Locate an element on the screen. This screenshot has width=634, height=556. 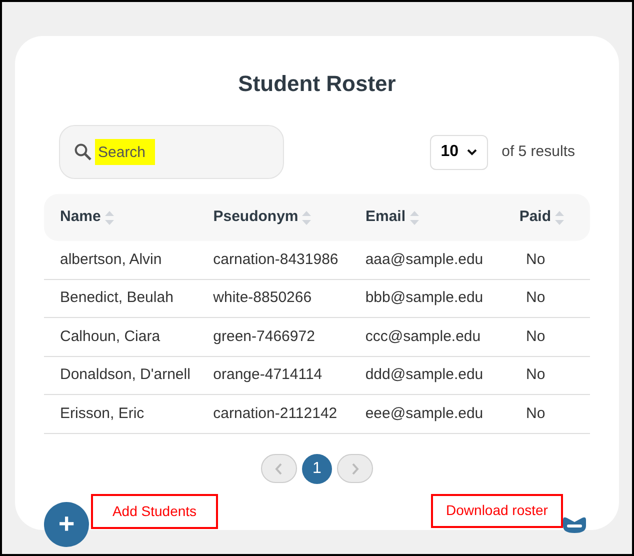
table-cell-text: white-8850266 is located at coordinates (262, 298).